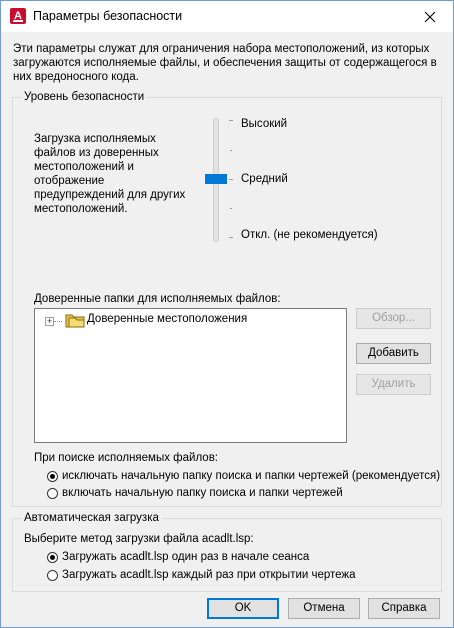  Describe the element at coordinates (309, 235) in the screenshot. I see `level-off: Откл. (не рекомендуется)` at that location.